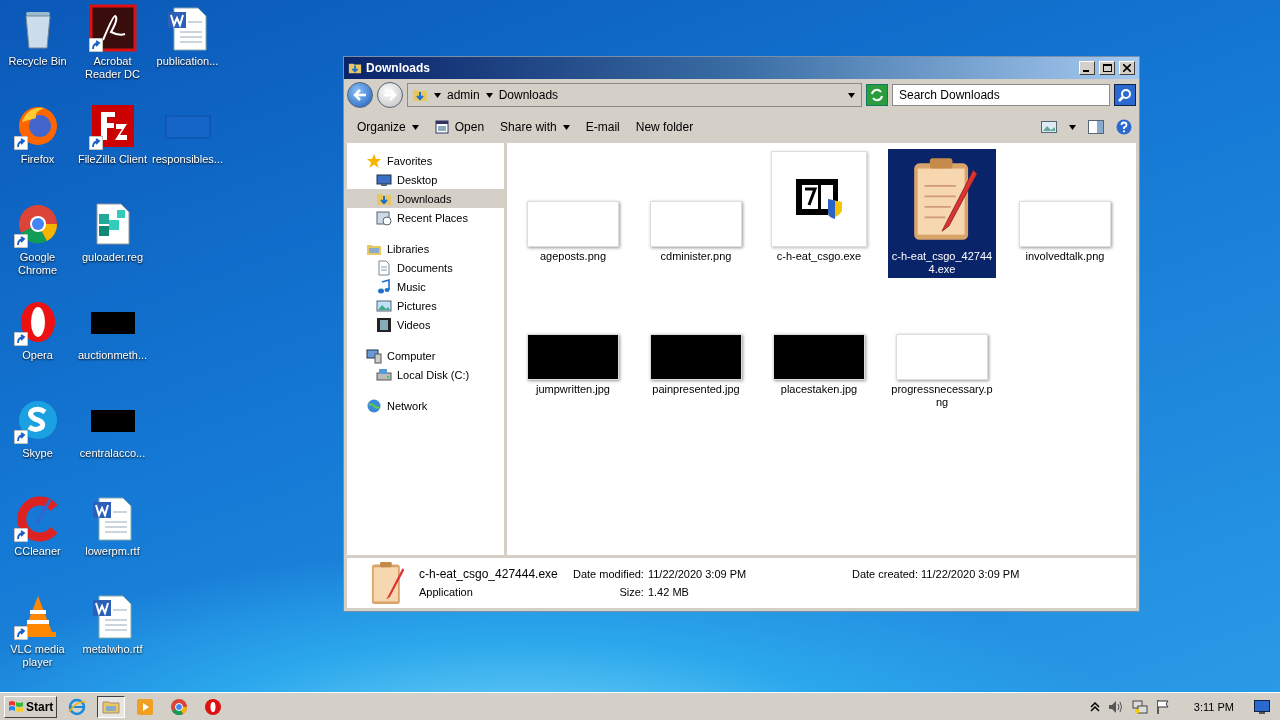 The image size is (1280, 720). Describe the element at coordinates (37, 264) in the screenshot. I see `desktop-icon-label: Google Chrome` at that location.